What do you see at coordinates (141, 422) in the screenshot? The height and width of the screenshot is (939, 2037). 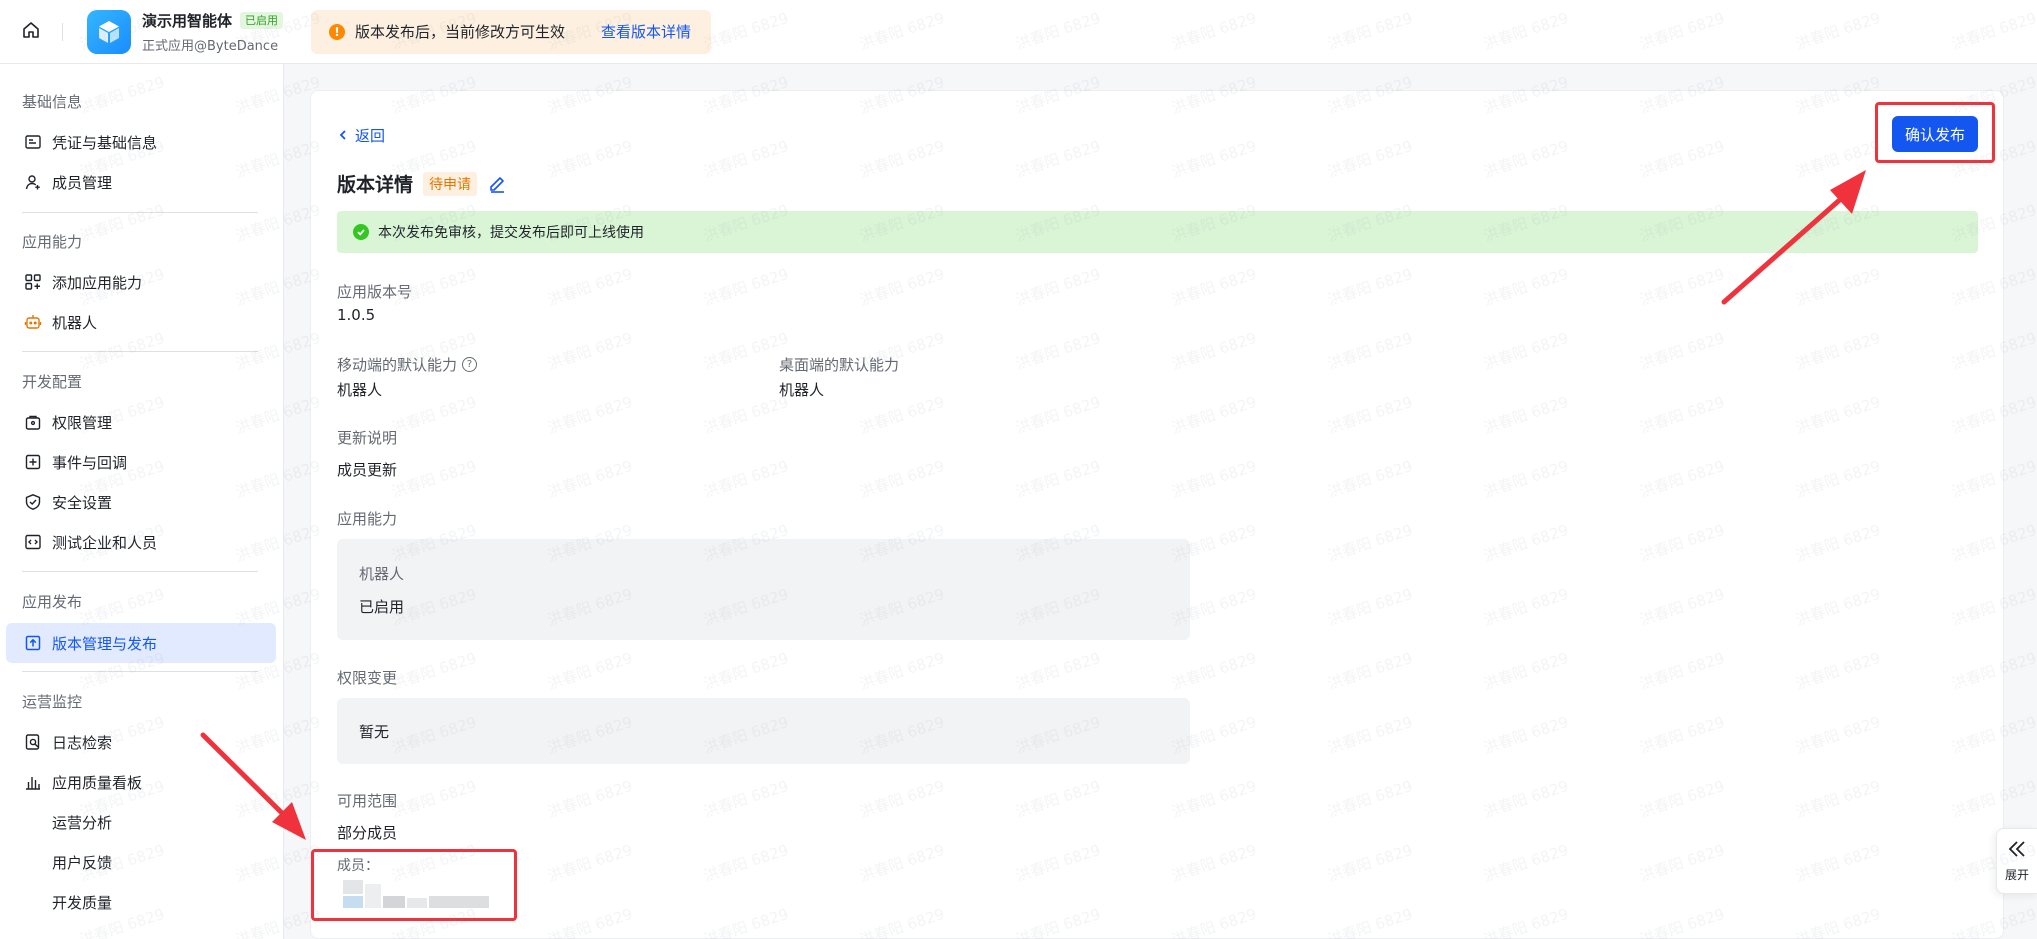 I see `sidebar-item-permissions: 权限管理` at bounding box center [141, 422].